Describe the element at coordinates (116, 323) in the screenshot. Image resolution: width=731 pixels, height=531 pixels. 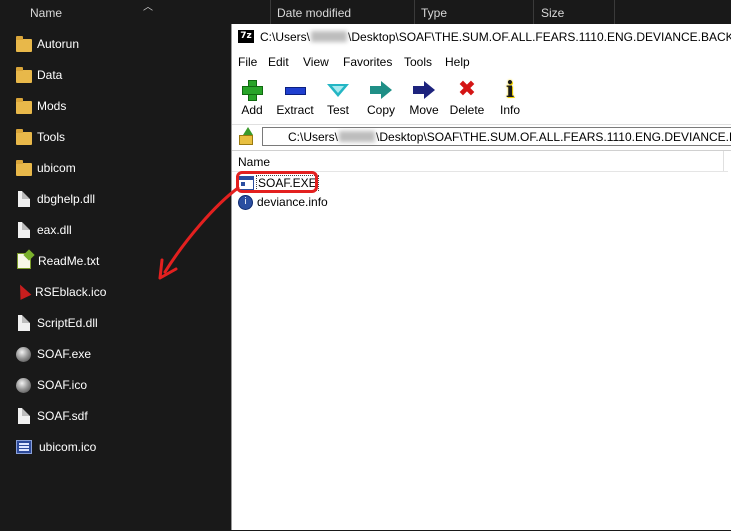
I see `explorer-item-scripted-dll: ScriptEd.dll` at that location.